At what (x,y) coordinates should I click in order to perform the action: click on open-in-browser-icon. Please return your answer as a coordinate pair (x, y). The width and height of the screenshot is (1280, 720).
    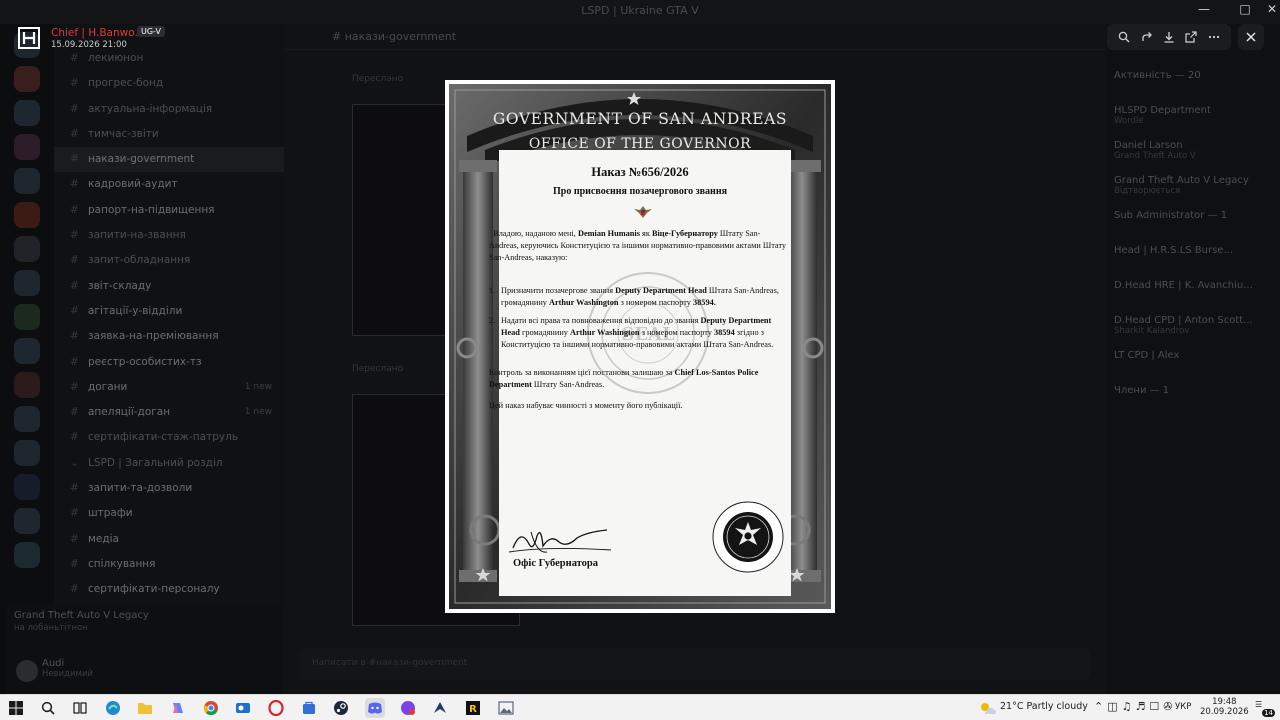
    Looking at the image, I should click on (1191, 37).